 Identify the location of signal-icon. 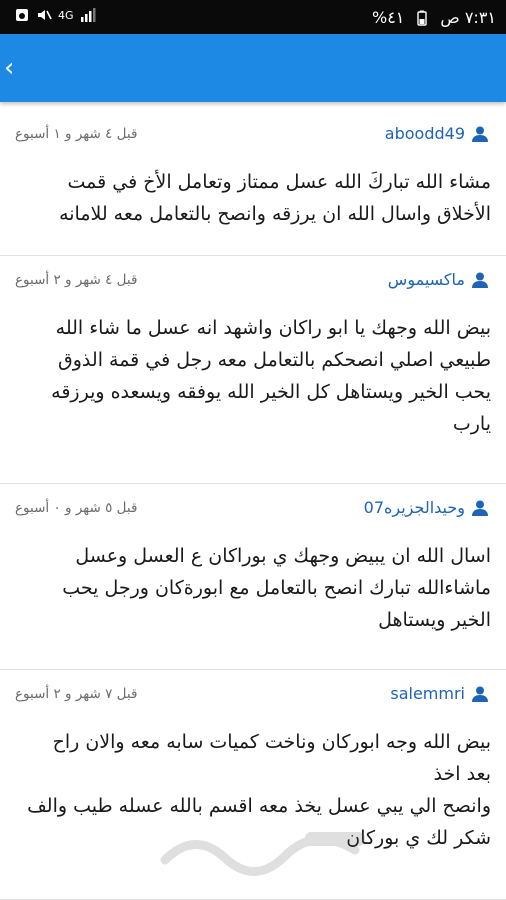
(88, 15).